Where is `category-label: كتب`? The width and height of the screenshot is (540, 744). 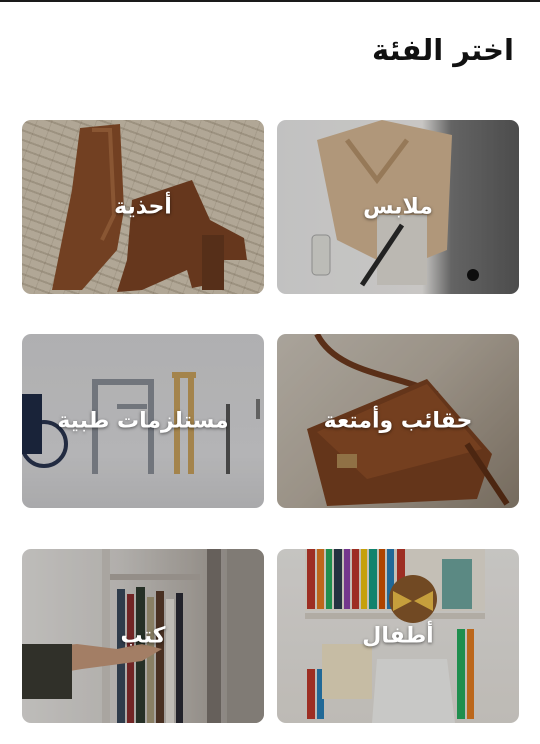
category-label: كتب is located at coordinates (143, 636).